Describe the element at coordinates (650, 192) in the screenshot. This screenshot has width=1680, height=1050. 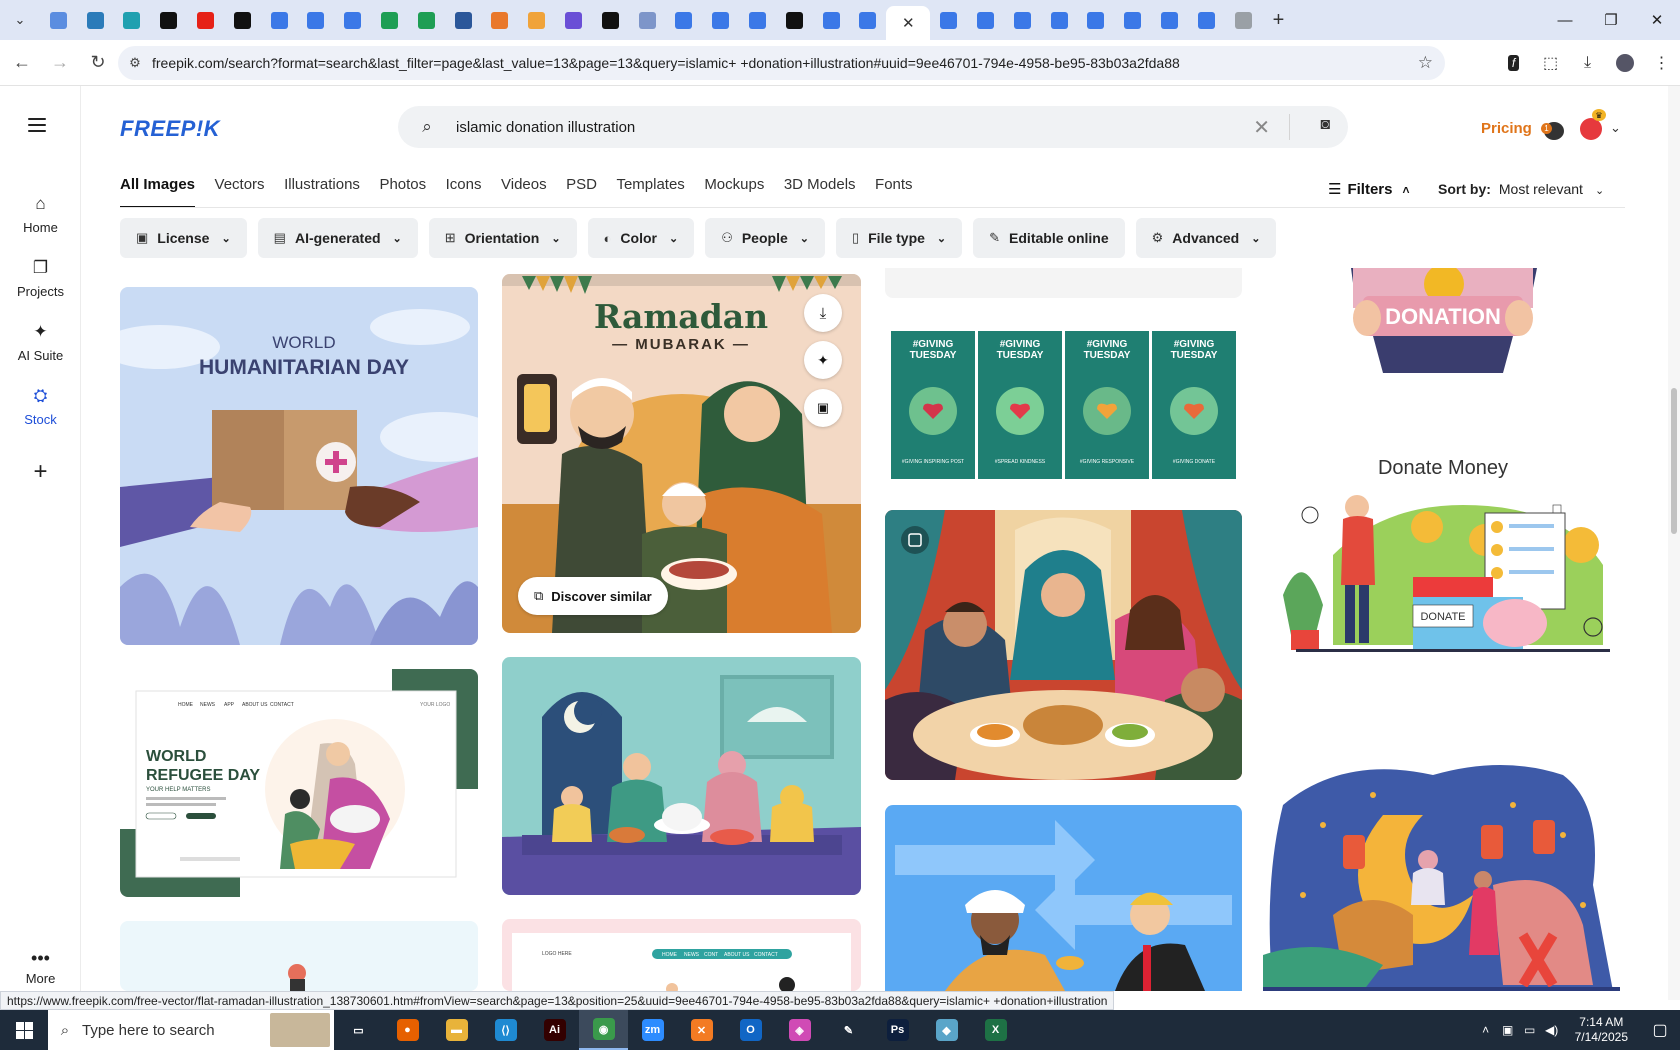
I see `category-tab: Templates` at that location.